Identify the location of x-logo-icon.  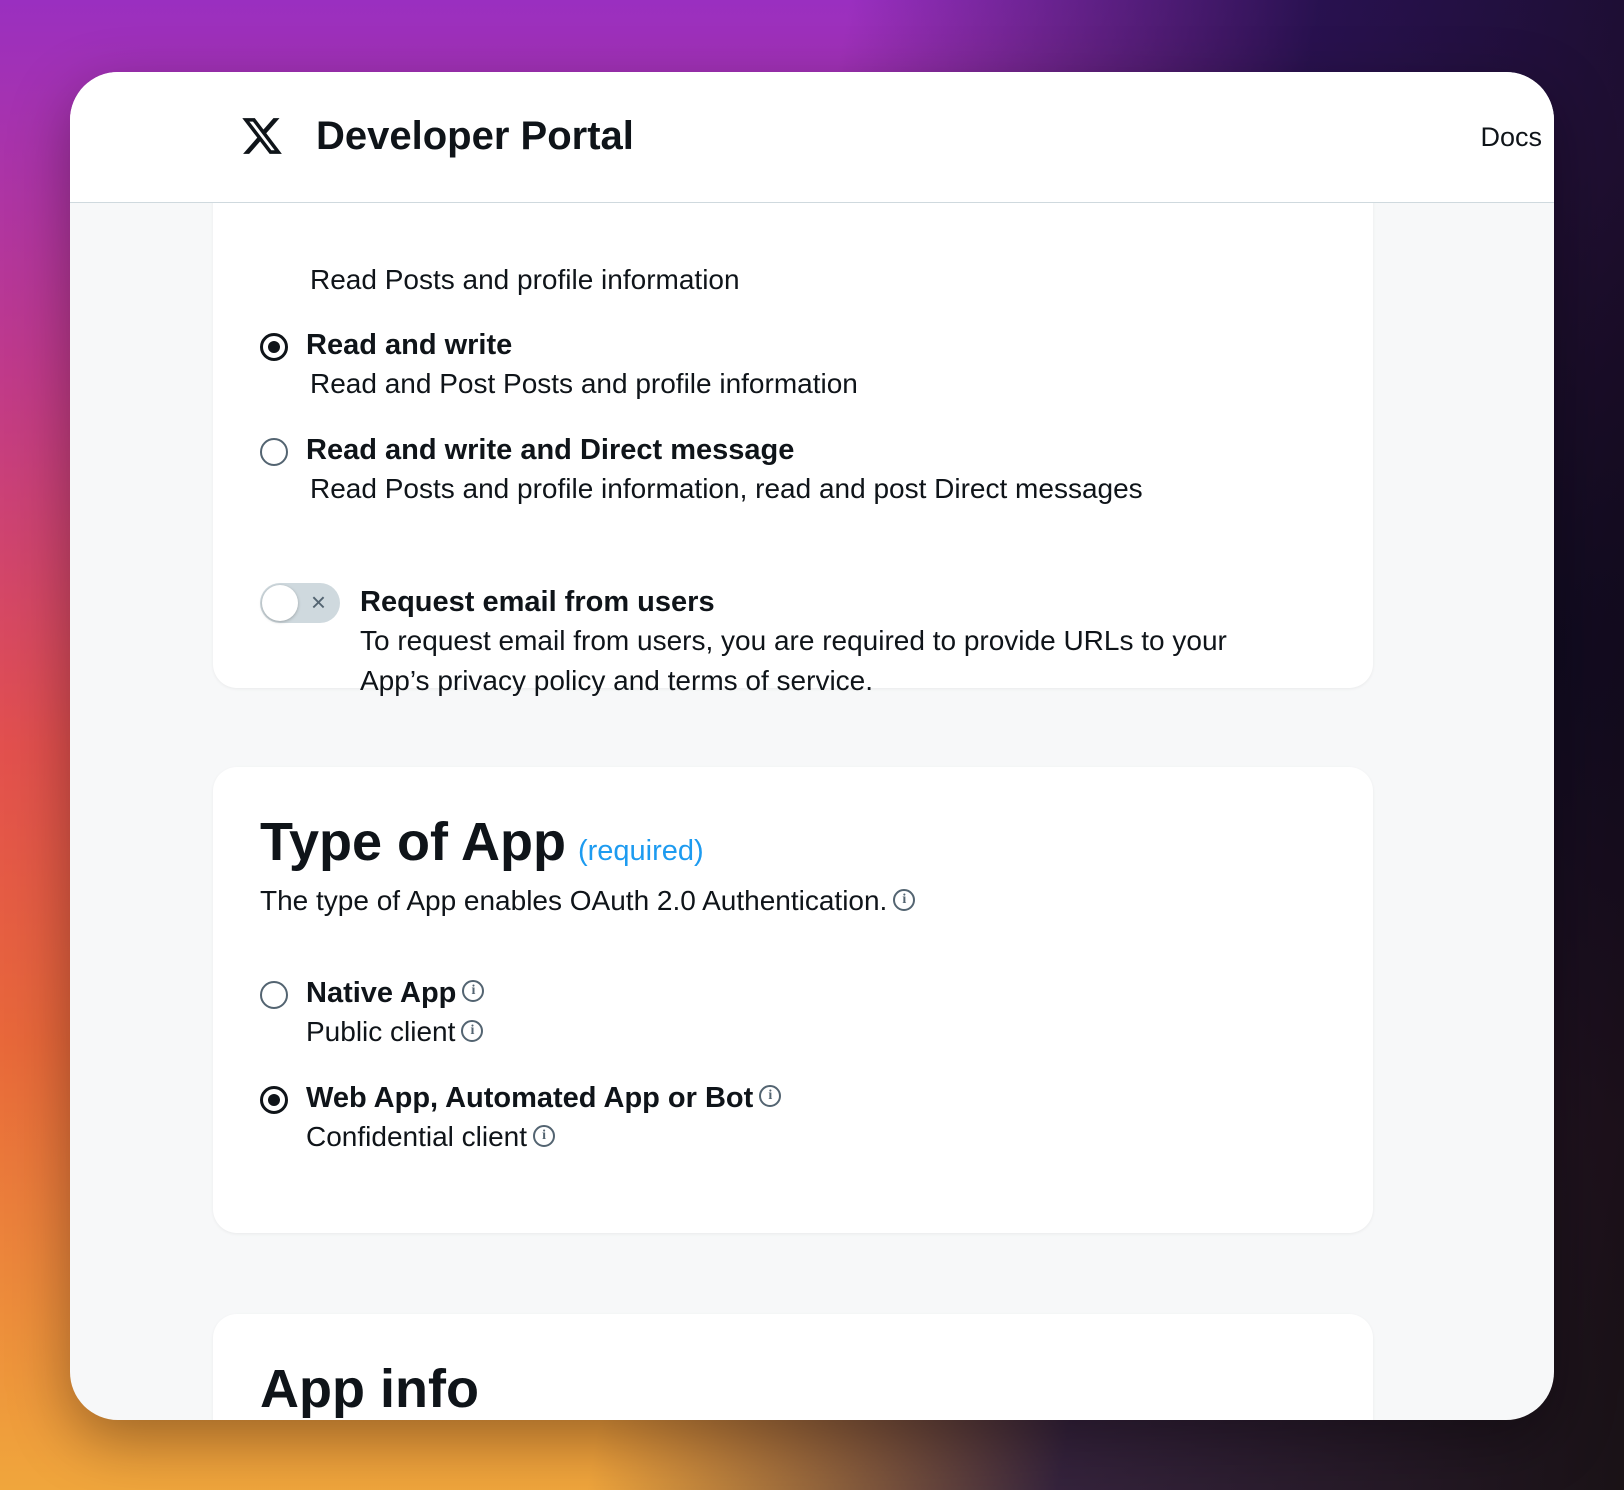
(262, 136).